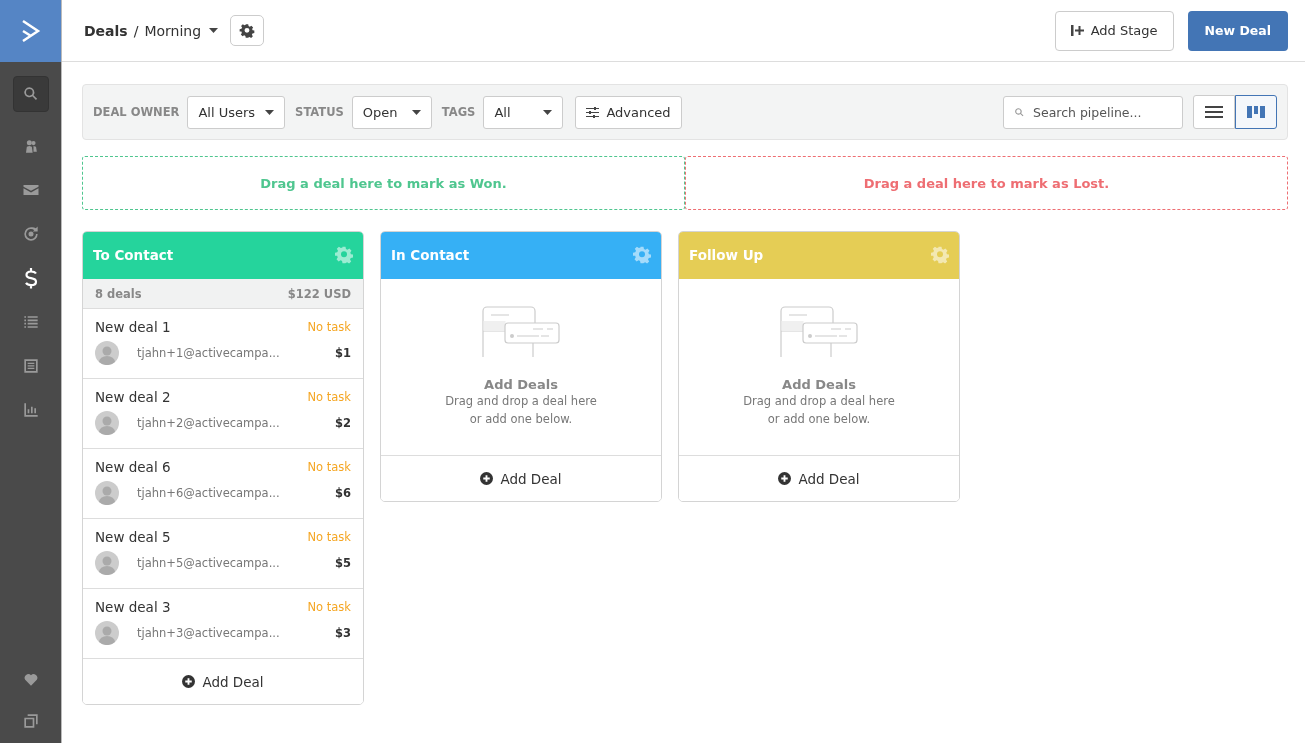 This screenshot has width=1305, height=743. I want to click on filter-label: DEAL OWNER, so click(136, 112).